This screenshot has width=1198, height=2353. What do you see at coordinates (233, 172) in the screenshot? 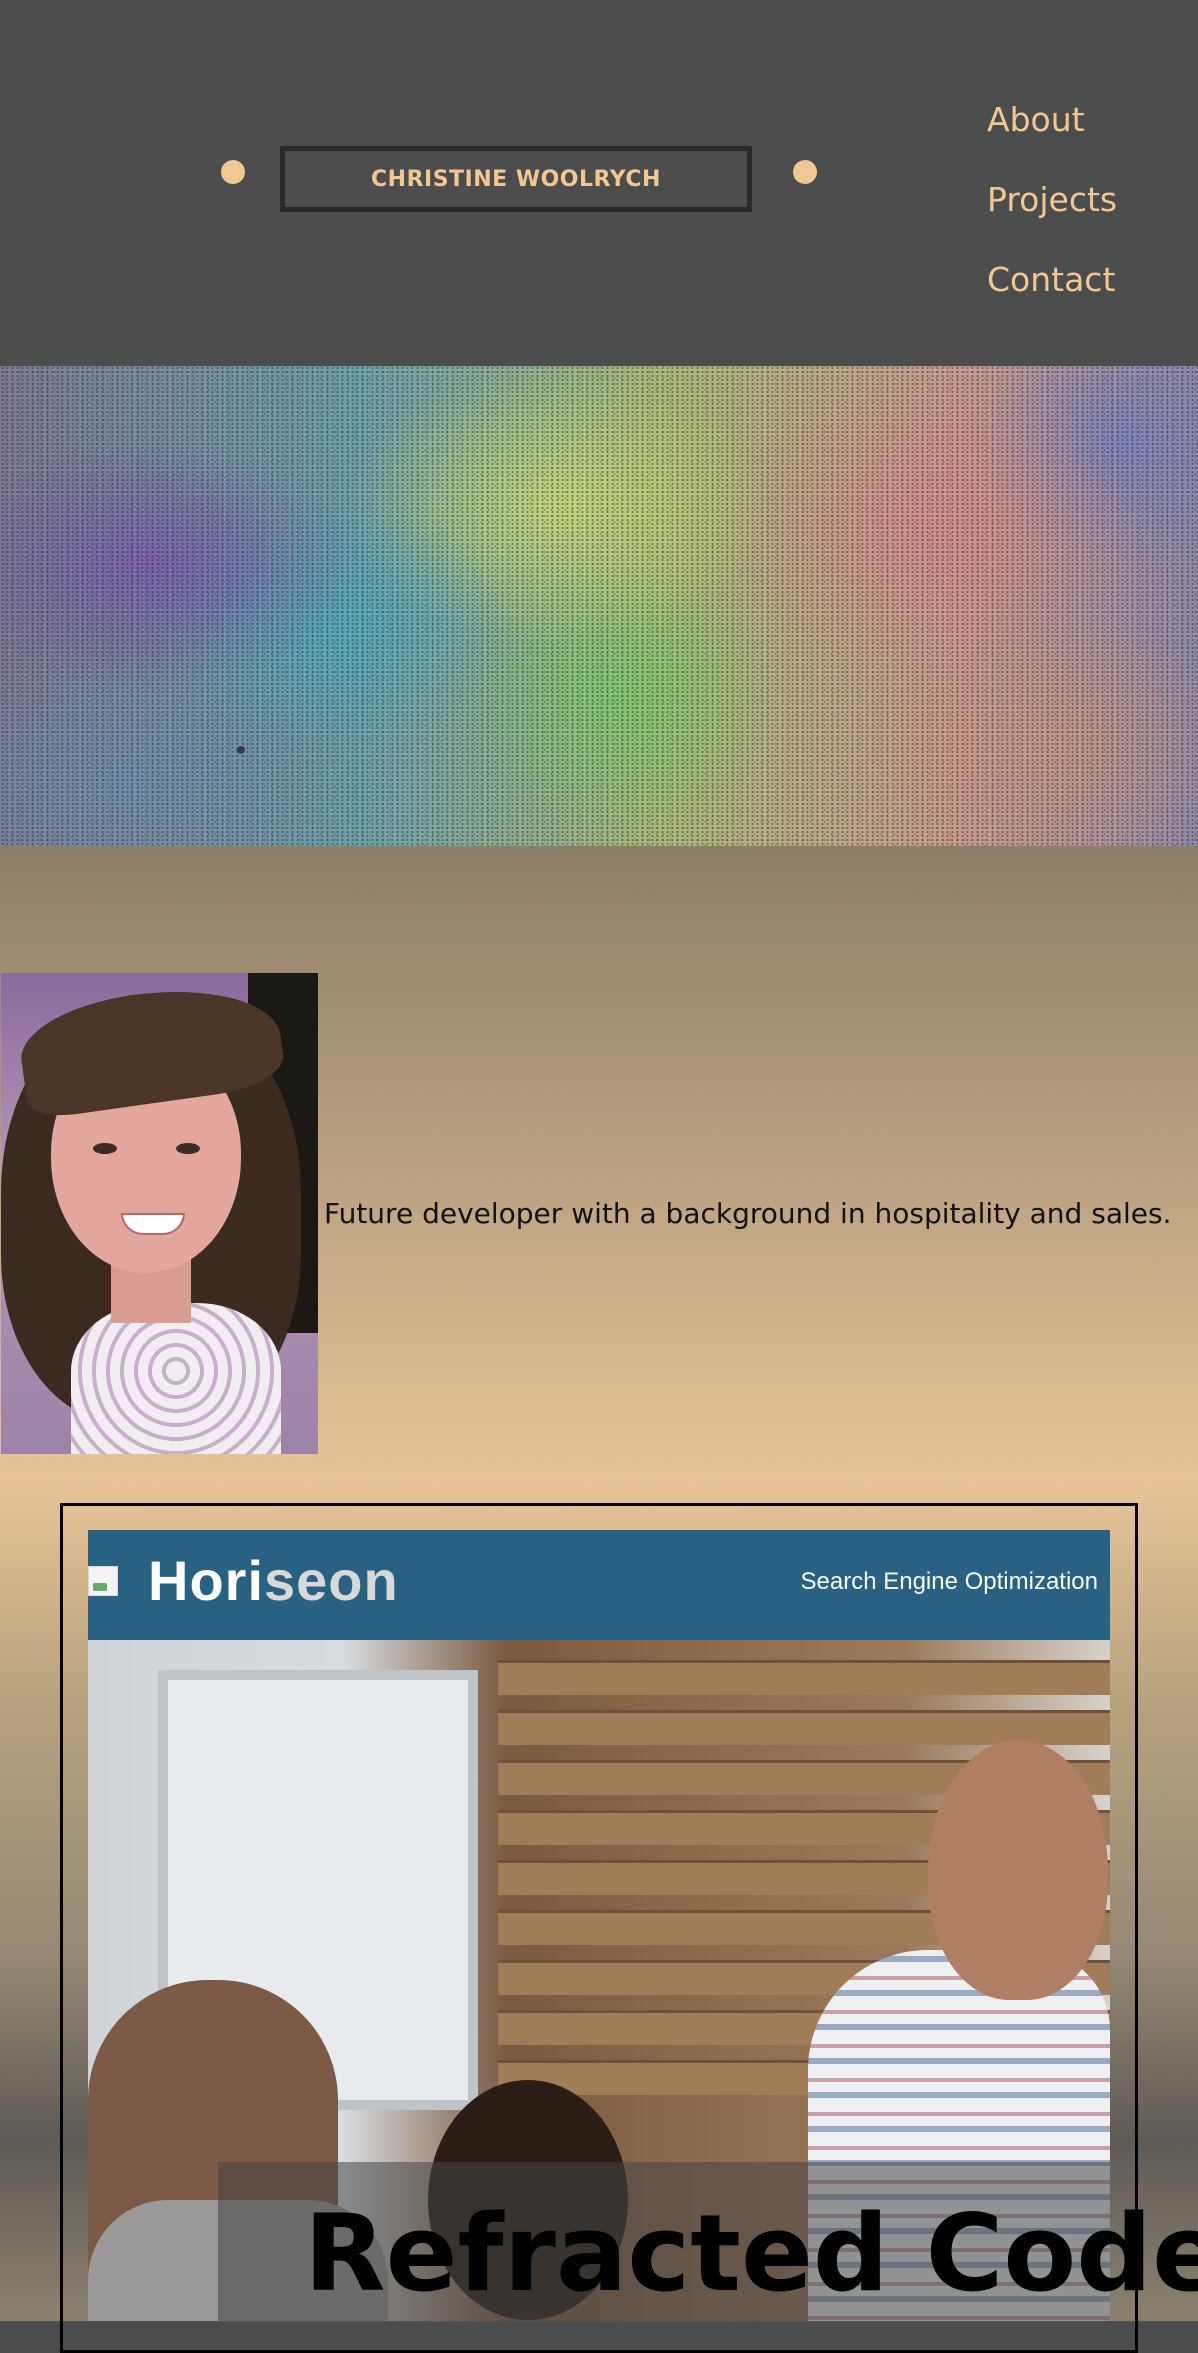
I see `decorative-dot-left` at bounding box center [233, 172].